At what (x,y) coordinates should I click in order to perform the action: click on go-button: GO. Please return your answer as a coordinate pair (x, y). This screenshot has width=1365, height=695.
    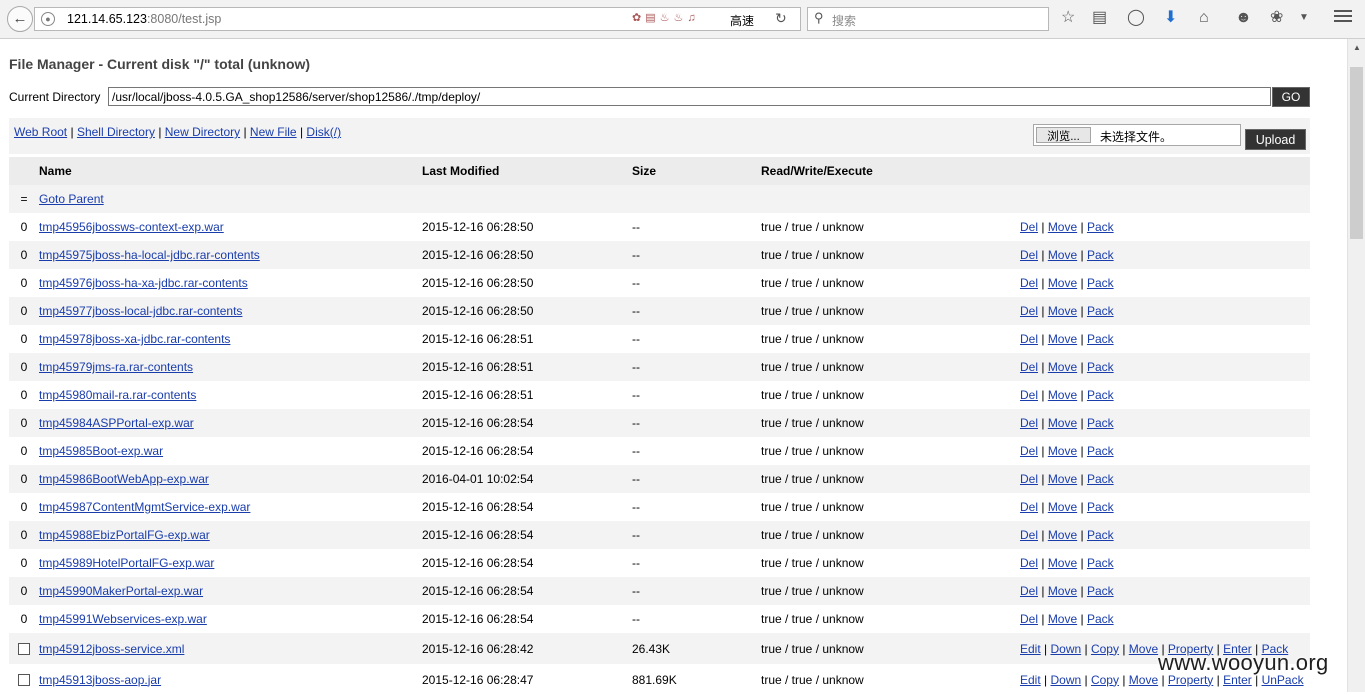
    Looking at the image, I should click on (1291, 97).